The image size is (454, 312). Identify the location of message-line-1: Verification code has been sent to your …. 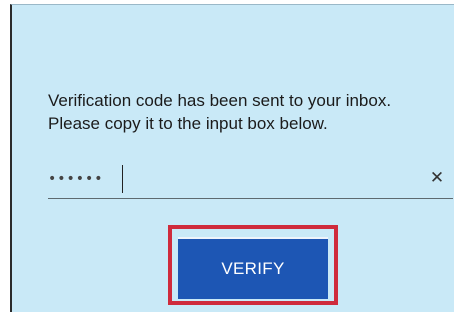
(220, 100).